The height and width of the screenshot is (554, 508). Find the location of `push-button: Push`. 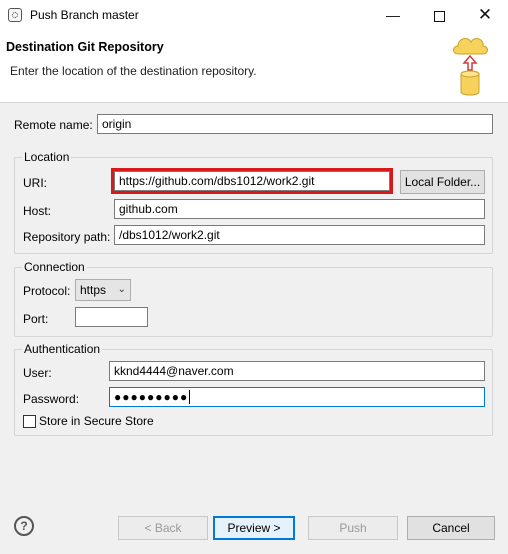

push-button: Push is located at coordinates (353, 528).